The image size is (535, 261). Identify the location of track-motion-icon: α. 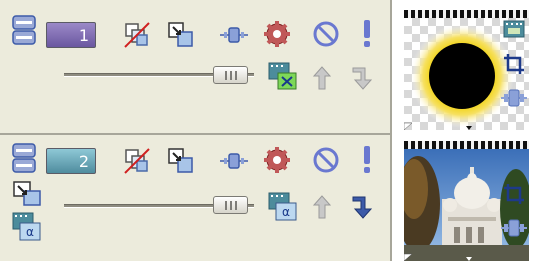
(283, 207).